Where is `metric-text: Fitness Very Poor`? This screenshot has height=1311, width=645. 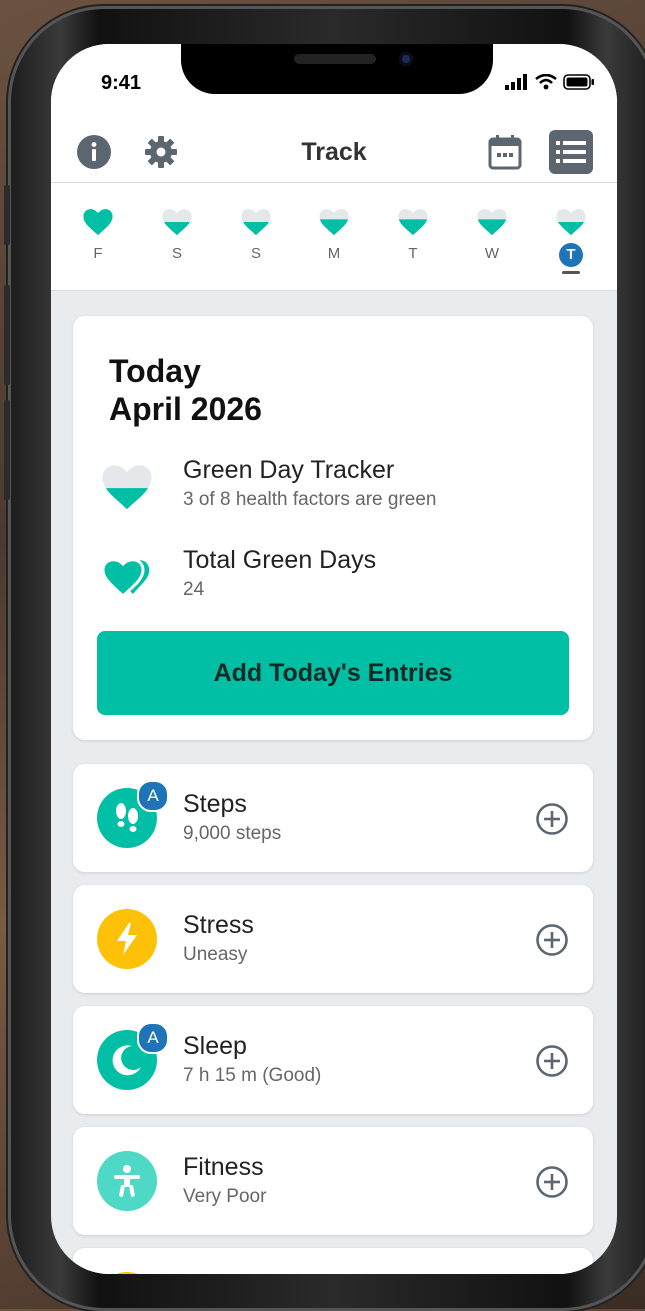 metric-text: Fitness Very Poor is located at coordinates (224, 1180).